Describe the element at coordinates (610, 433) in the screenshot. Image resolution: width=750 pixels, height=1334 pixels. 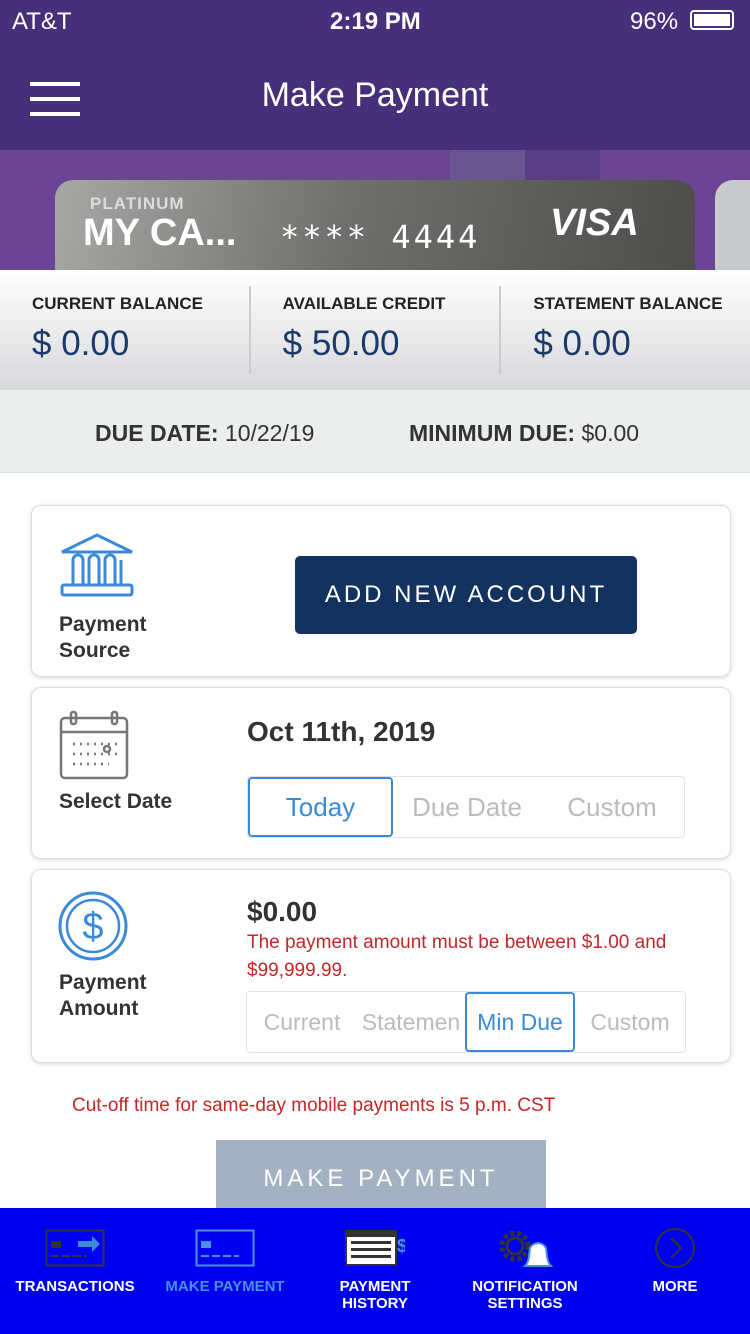
I see `min-due: $0.00` at that location.